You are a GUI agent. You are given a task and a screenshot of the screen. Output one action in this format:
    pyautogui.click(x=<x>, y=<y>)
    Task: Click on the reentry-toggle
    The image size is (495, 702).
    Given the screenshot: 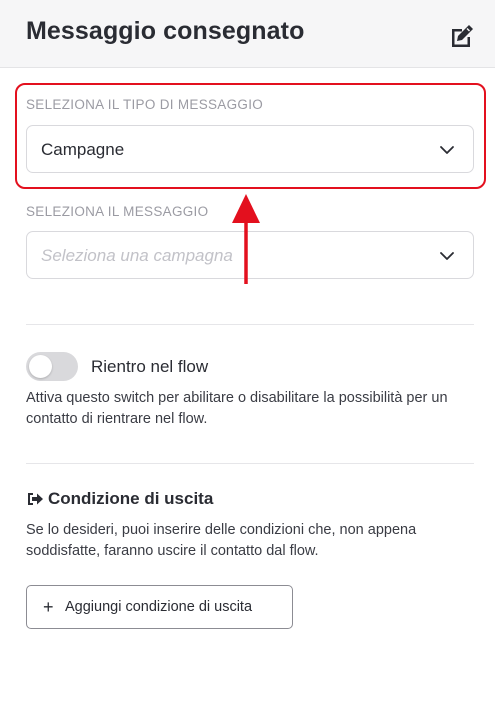 What is the action you would take?
    pyautogui.click(x=52, y=366)
    